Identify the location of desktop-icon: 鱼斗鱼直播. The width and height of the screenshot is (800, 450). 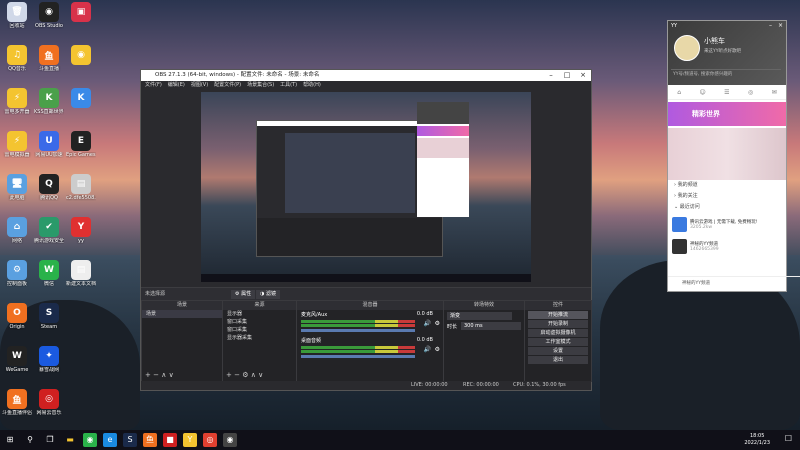
(49, 58).